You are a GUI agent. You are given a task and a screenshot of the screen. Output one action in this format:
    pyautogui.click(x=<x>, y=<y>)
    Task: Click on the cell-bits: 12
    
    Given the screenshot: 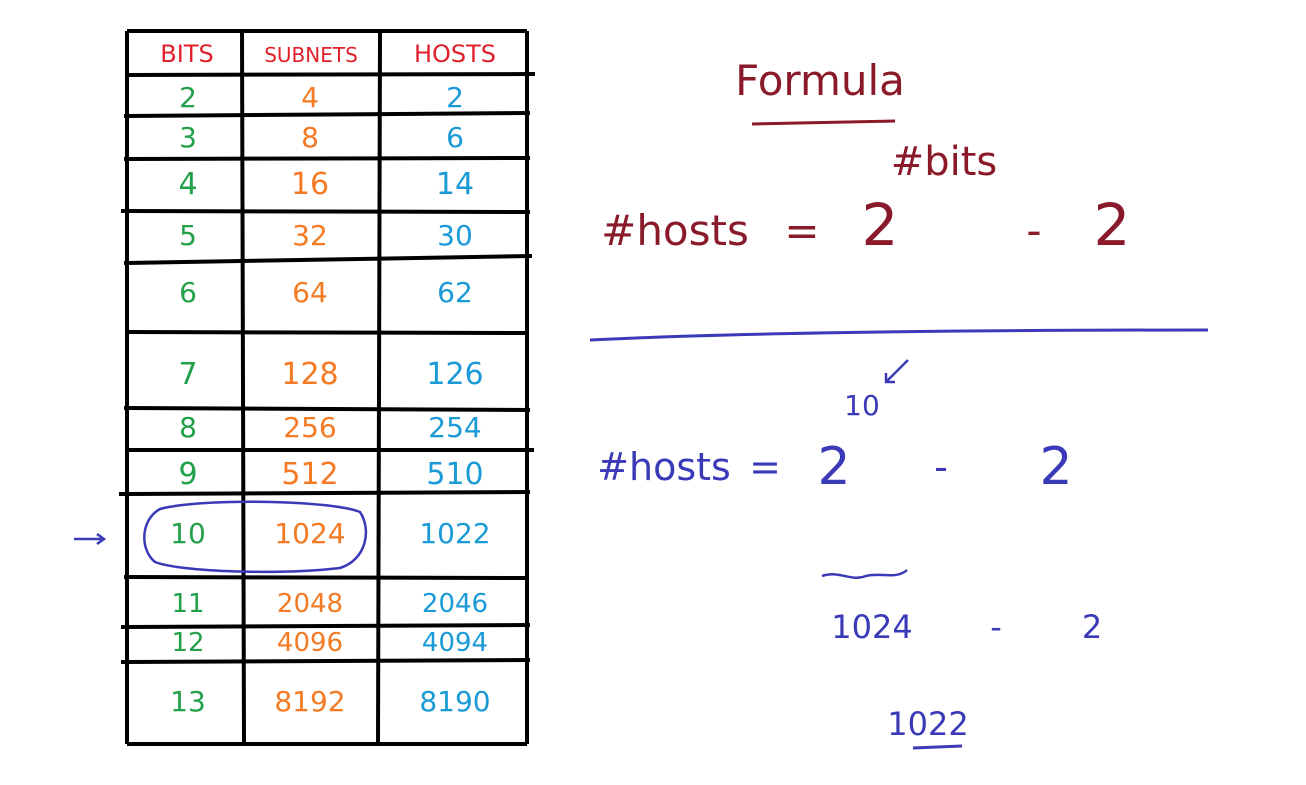 What is the action you would take?
    pyautogui.click(x=187, y=643)
    